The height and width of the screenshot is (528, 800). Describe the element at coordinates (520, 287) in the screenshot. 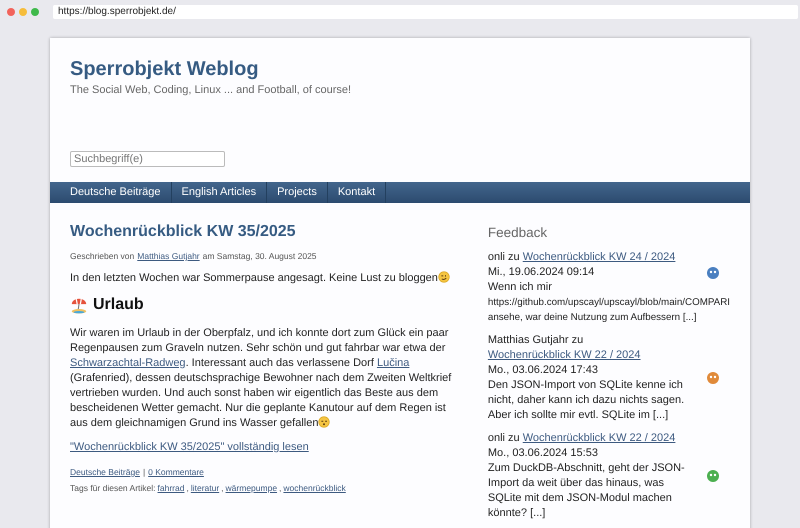

I see `comment-excerpt: Wenn ich mir` at that location.